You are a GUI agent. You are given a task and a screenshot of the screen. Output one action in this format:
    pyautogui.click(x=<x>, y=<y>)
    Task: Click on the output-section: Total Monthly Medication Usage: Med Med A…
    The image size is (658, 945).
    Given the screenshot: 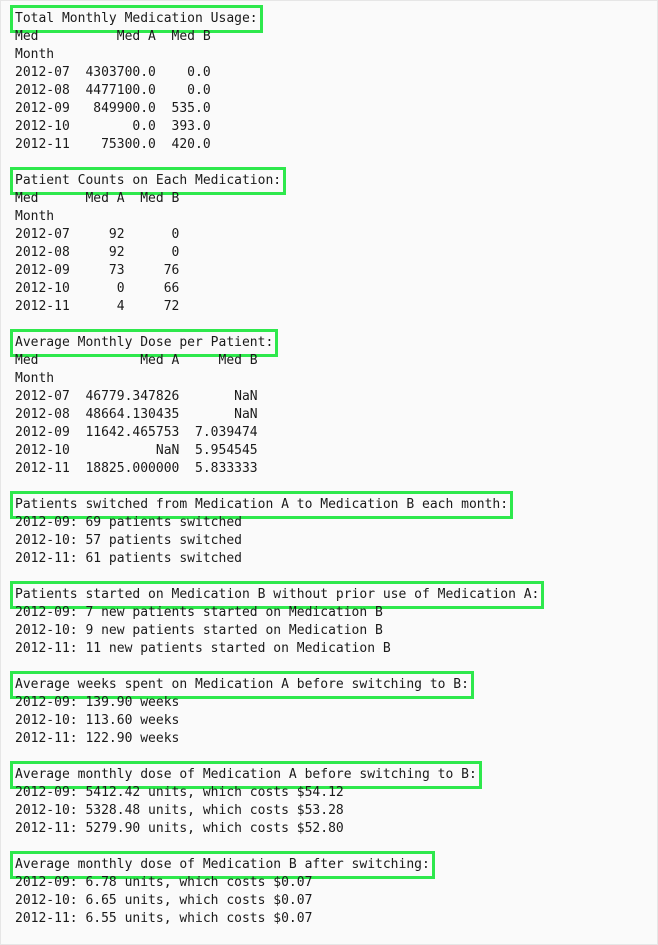 What is the action you would take?
    pyautogui.click(x=274, y=88)
    